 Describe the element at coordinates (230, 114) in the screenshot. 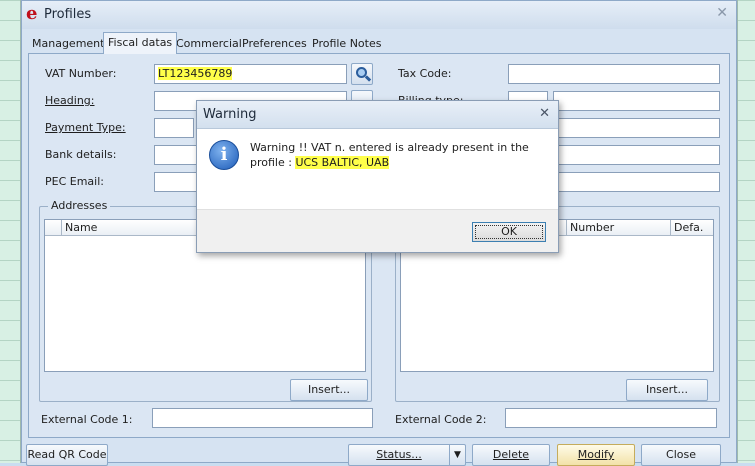

I see `dialog-title: Warning` at that location.